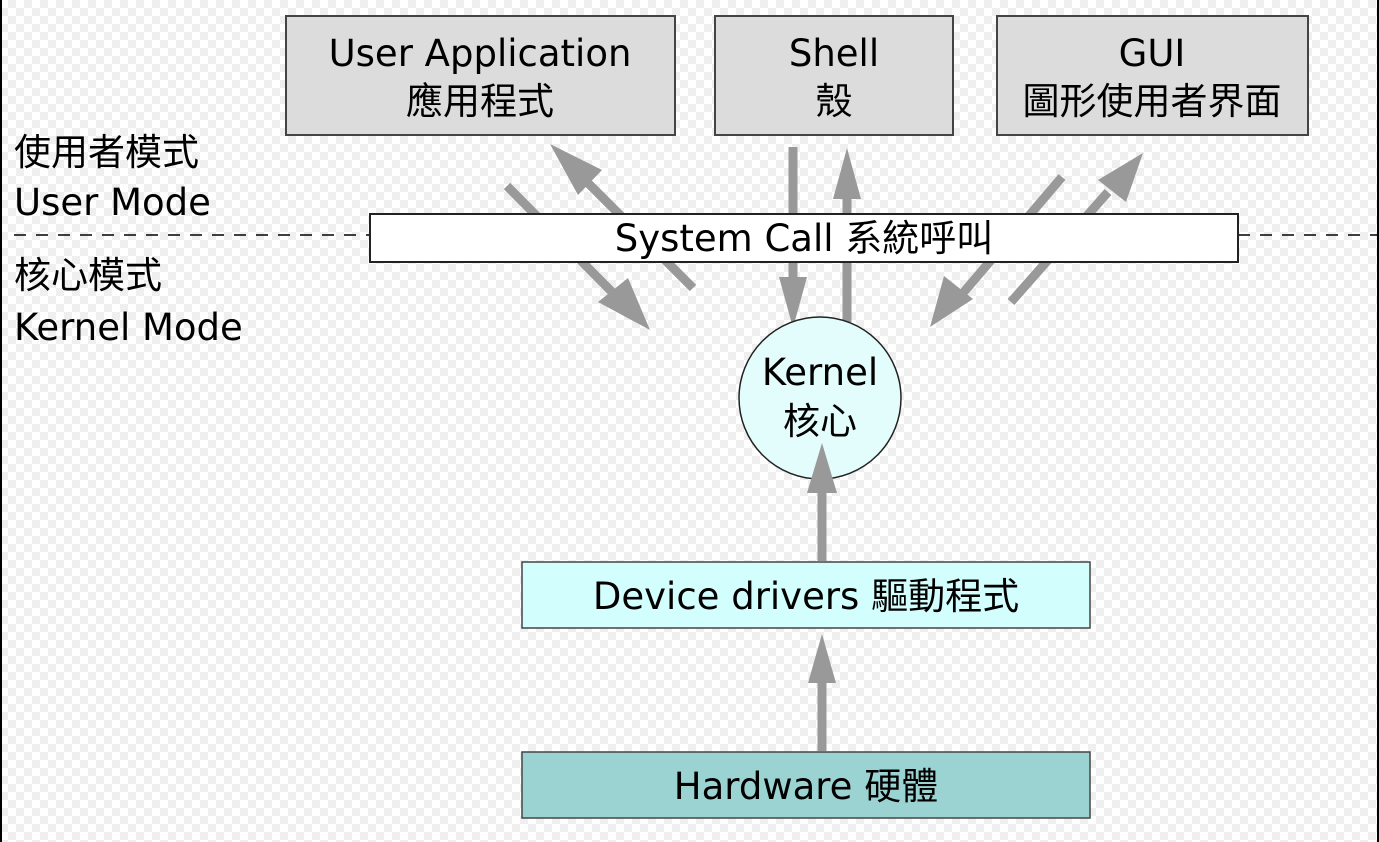 The width and height of the screenshot is (1379, 842). Describe the element at coordinates (112, 202) in the screenshot. I see `user-mode-label-en: User Mode` at that location.